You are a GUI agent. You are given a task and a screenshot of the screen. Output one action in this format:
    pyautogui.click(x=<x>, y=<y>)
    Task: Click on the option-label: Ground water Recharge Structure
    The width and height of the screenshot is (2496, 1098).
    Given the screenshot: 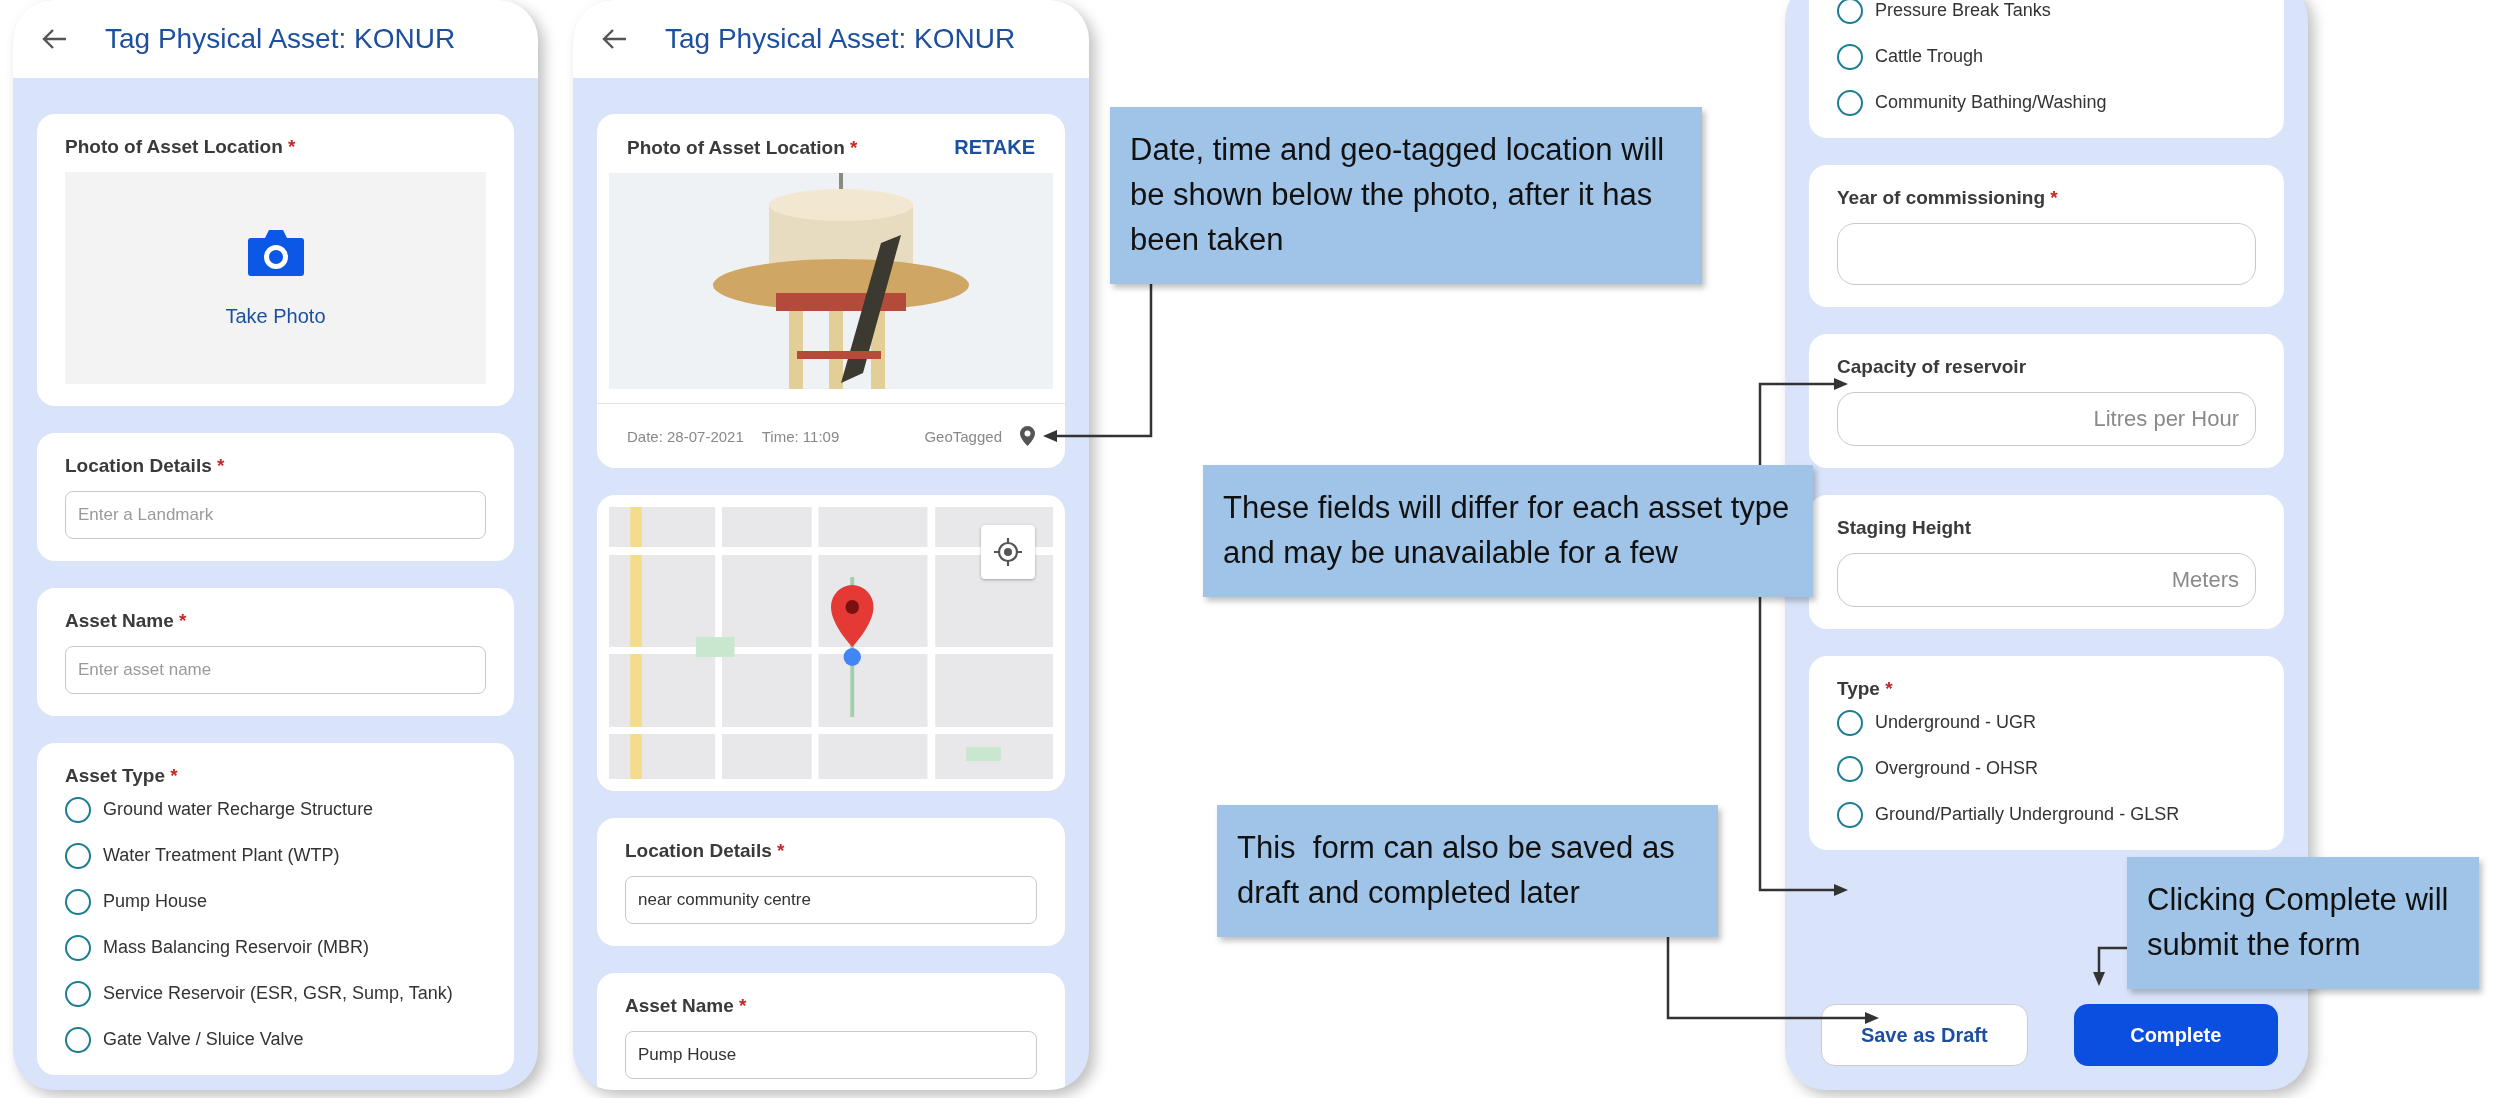 What is the action you would take?
    pyautogui.click(x=238, y=810)
    